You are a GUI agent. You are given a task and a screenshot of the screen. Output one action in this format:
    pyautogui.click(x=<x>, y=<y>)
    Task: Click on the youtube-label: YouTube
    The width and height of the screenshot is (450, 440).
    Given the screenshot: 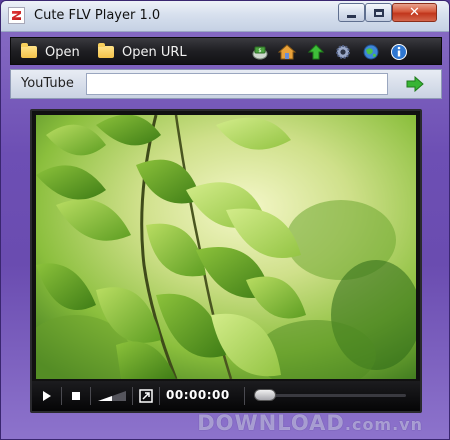 What is the action you would take?
    pyautogui.click(x=47, y=83)
    